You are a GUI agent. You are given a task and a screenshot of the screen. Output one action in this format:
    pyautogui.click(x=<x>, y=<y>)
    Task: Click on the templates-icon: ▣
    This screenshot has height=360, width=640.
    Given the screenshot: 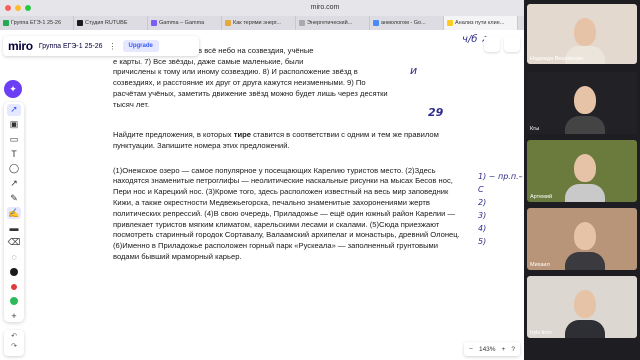 What is the action you would take?
    pyautogui.click(x=14, y=125)
    